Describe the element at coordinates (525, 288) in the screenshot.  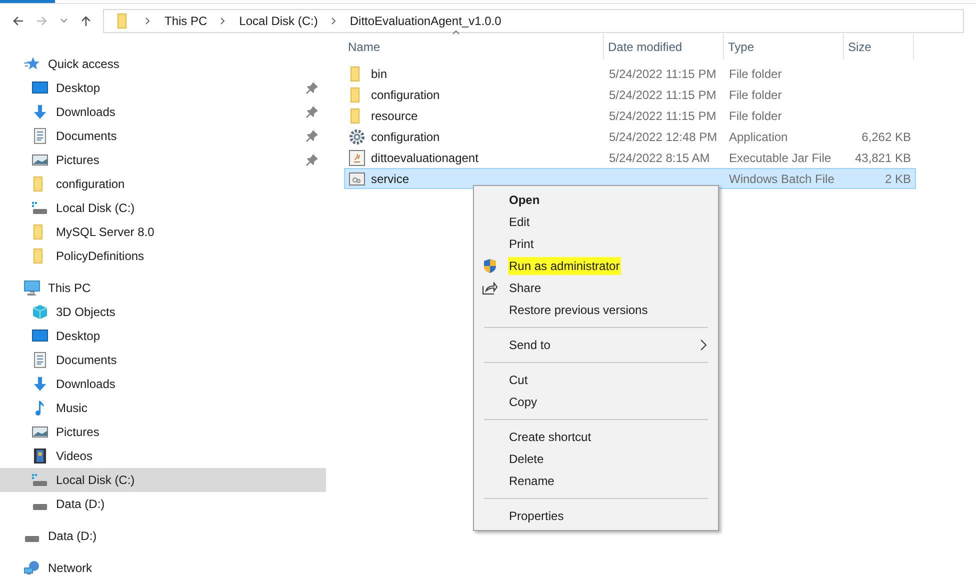
I see `menu-item: Share` at that location.